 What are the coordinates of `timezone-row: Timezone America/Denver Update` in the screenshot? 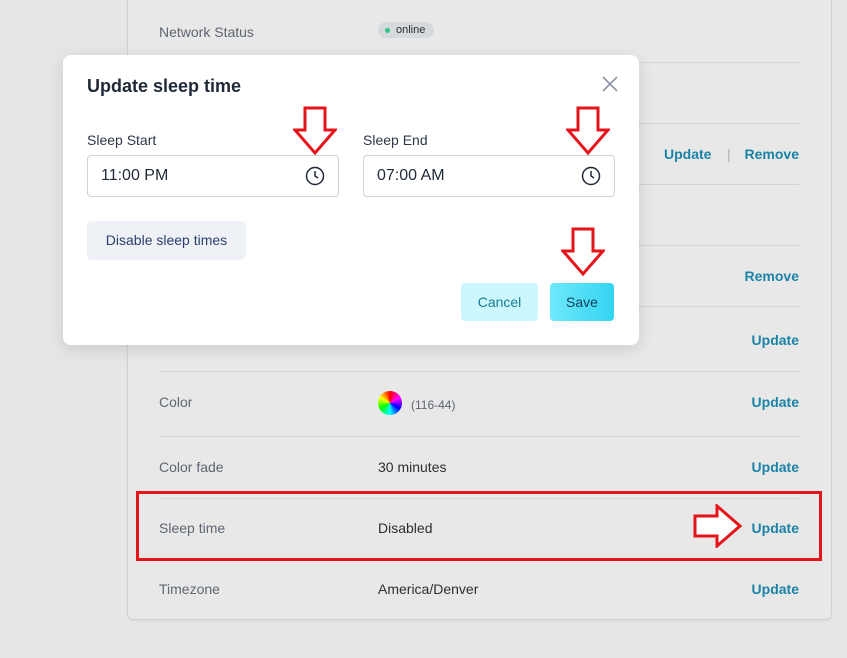 It's located at (479, 589).